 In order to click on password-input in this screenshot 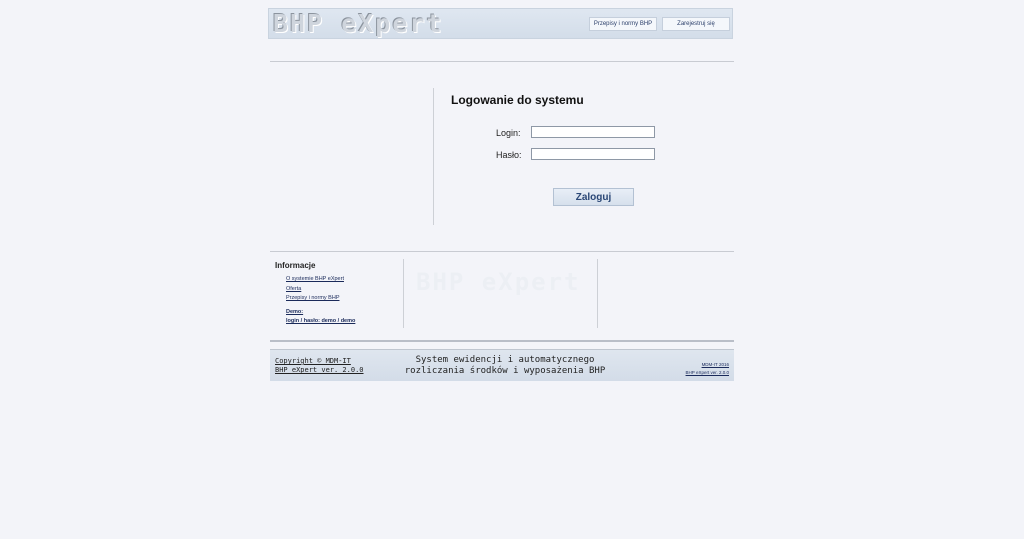, I will do `click(593, 154)`.